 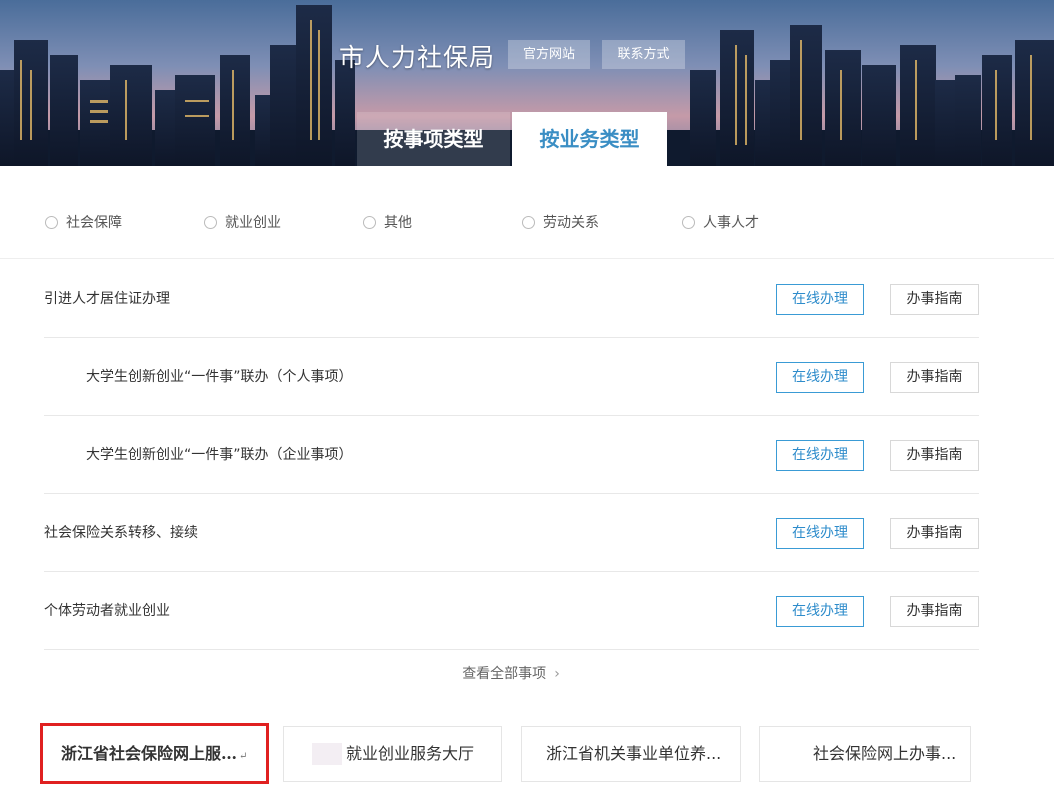 What do you see at coordinates (417, 57) in the screenshot?
I see `department-title: 市人力社保局` at bounding box center [417, 57].